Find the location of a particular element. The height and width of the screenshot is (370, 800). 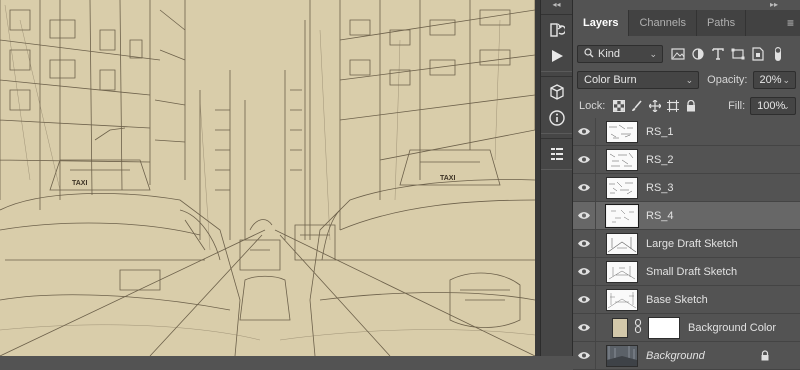

blend-mode-value: Color Burn is located at coordinates (610, 80).